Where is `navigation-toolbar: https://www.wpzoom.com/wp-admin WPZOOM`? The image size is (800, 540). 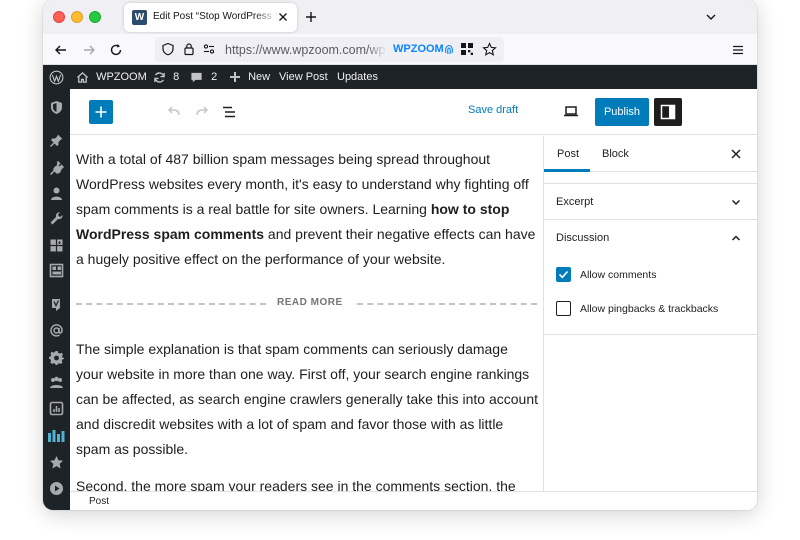 navigation-toolbar: https://www.wpzoom.com/wp-admin WPZOOM is located at coordinates (400, 49).